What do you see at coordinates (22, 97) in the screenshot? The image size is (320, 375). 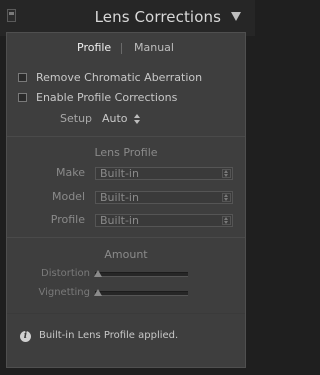 I see `enable-profile-corrections-checkbox` at bounding box center [22, 97].